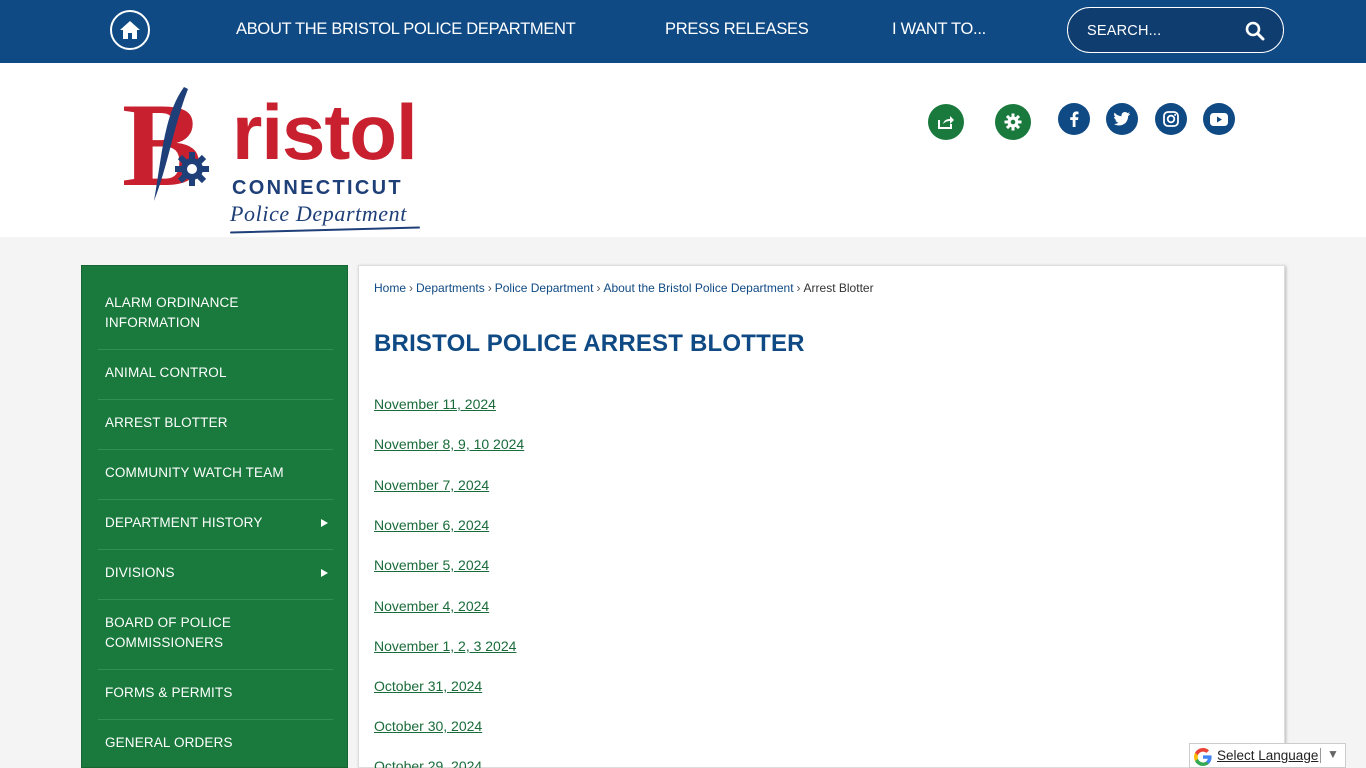 This screenshot has width=1366, height=768. What do you see at coordinates (169, 742) in the screenshot?
I see `sidebar-item-label: GENERAL ORDERS` at bounding box center [169, 742].